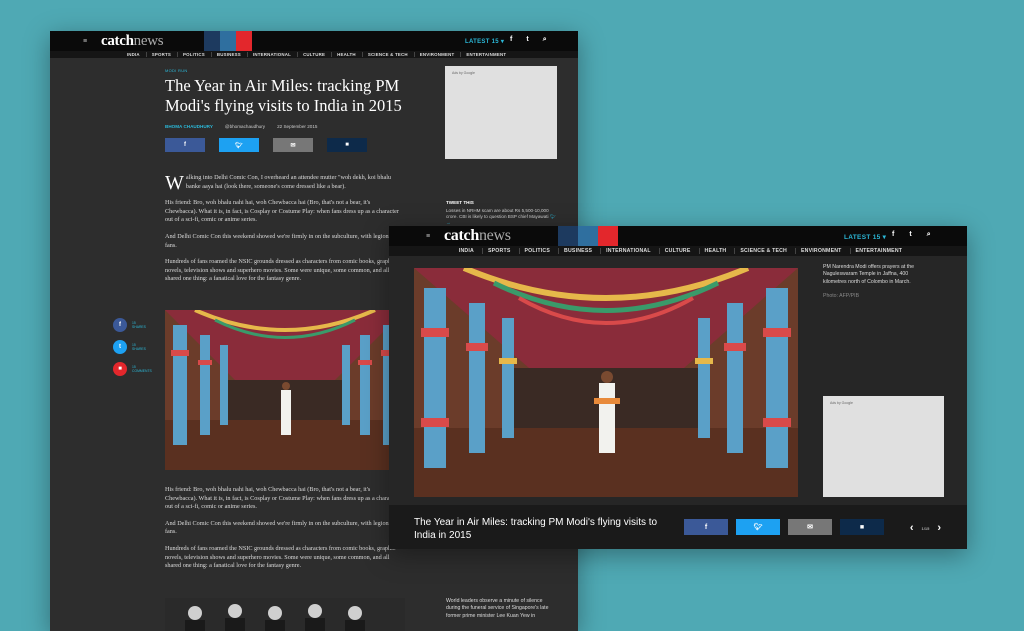 The width and height of the screenshot is (1024, 631). I want to click on share-buttons: f 🐦︎ ✉ ■, so click(784, 527).